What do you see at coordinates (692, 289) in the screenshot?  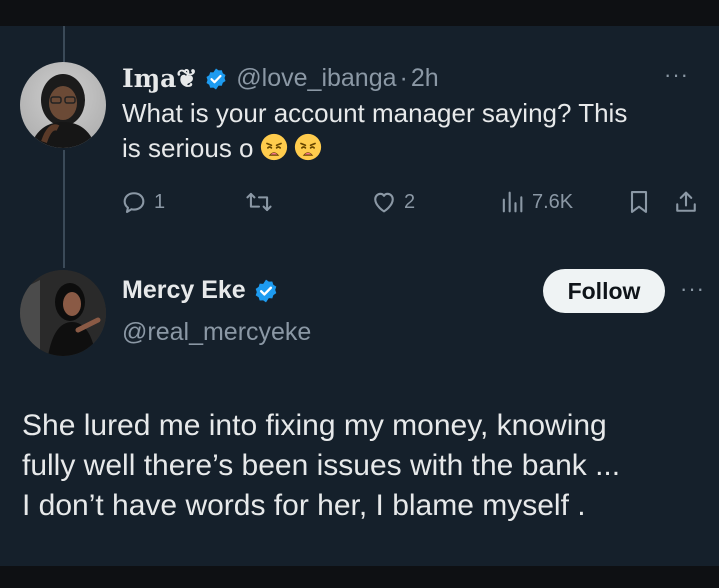 I see `main-more-icon: ···` at bounding box center [692, 289].